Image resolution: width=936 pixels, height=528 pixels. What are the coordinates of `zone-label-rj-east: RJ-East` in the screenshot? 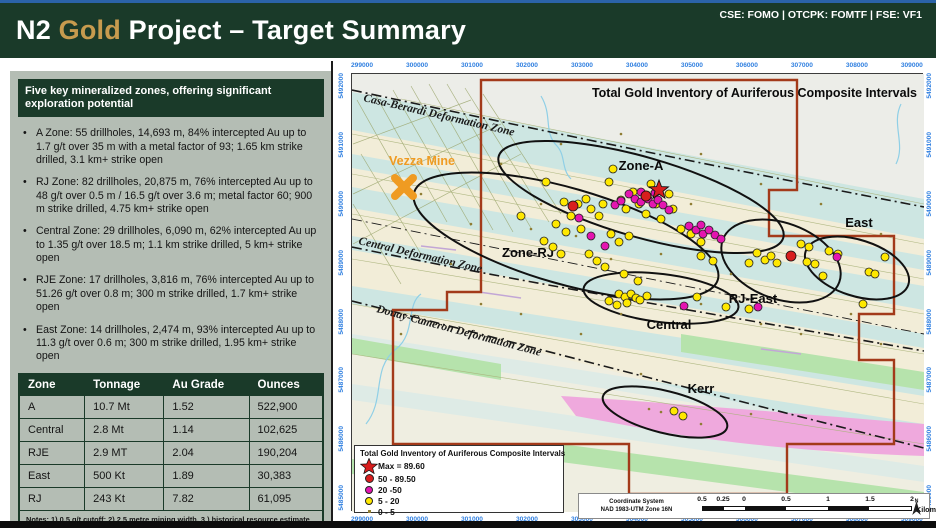 It's located at (753, 298).